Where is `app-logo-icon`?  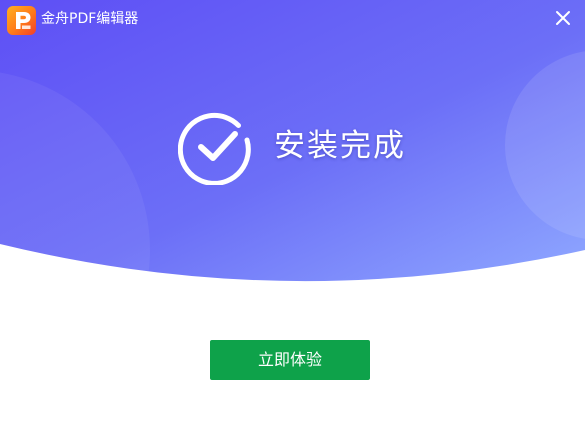
app-logo-icon is located at coordinates (21, 20).